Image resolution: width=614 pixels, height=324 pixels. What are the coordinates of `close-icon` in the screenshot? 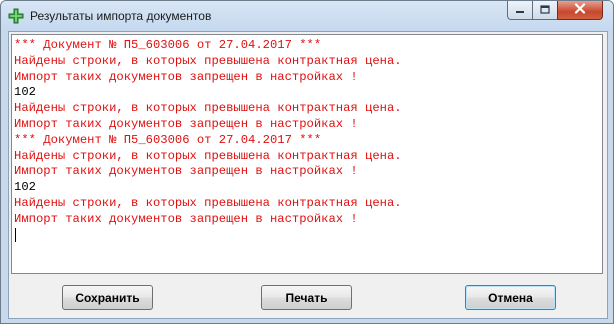 It's located at (580, 10).